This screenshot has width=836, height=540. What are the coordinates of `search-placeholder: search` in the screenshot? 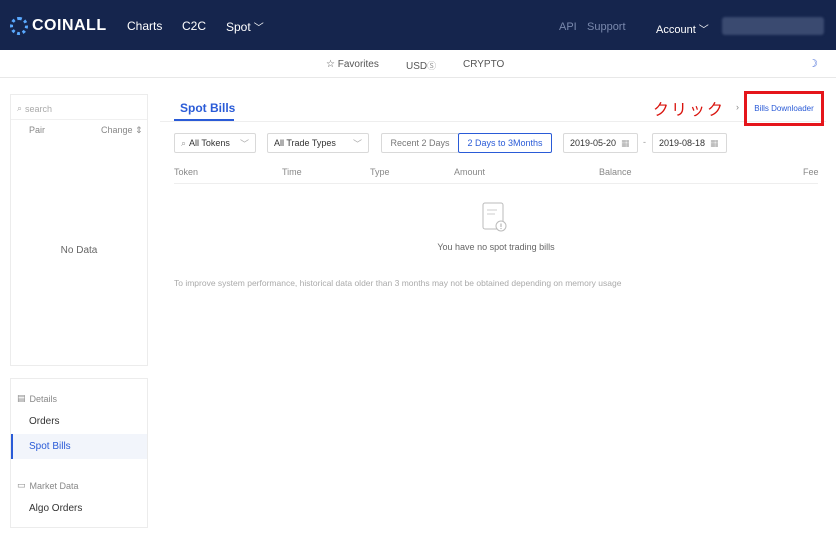 It's located at (39, 108).